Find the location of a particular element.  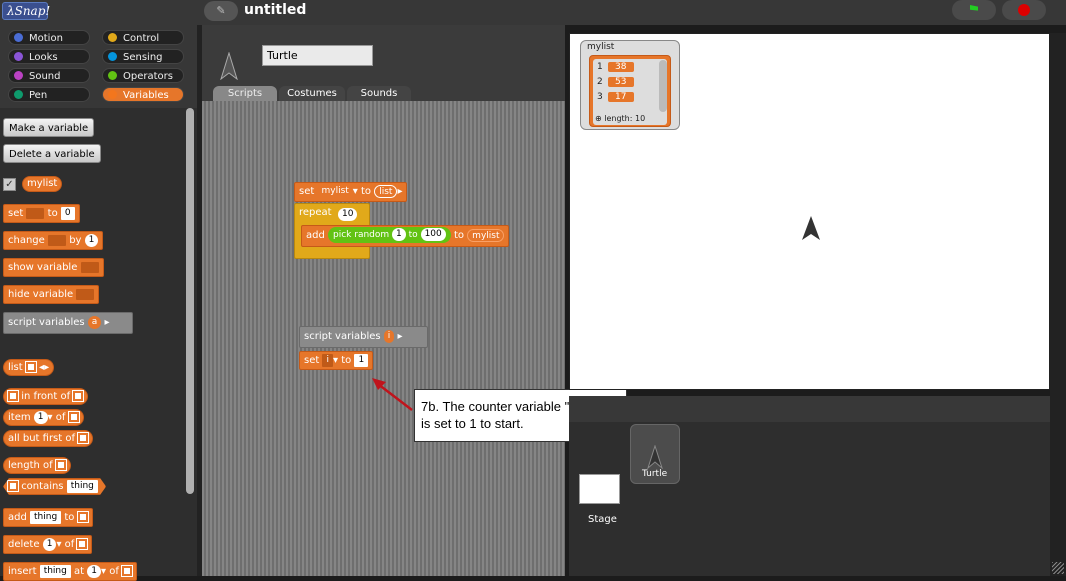

set-i-block: set i ▾ to 1 is located at coordinates (336, 360).